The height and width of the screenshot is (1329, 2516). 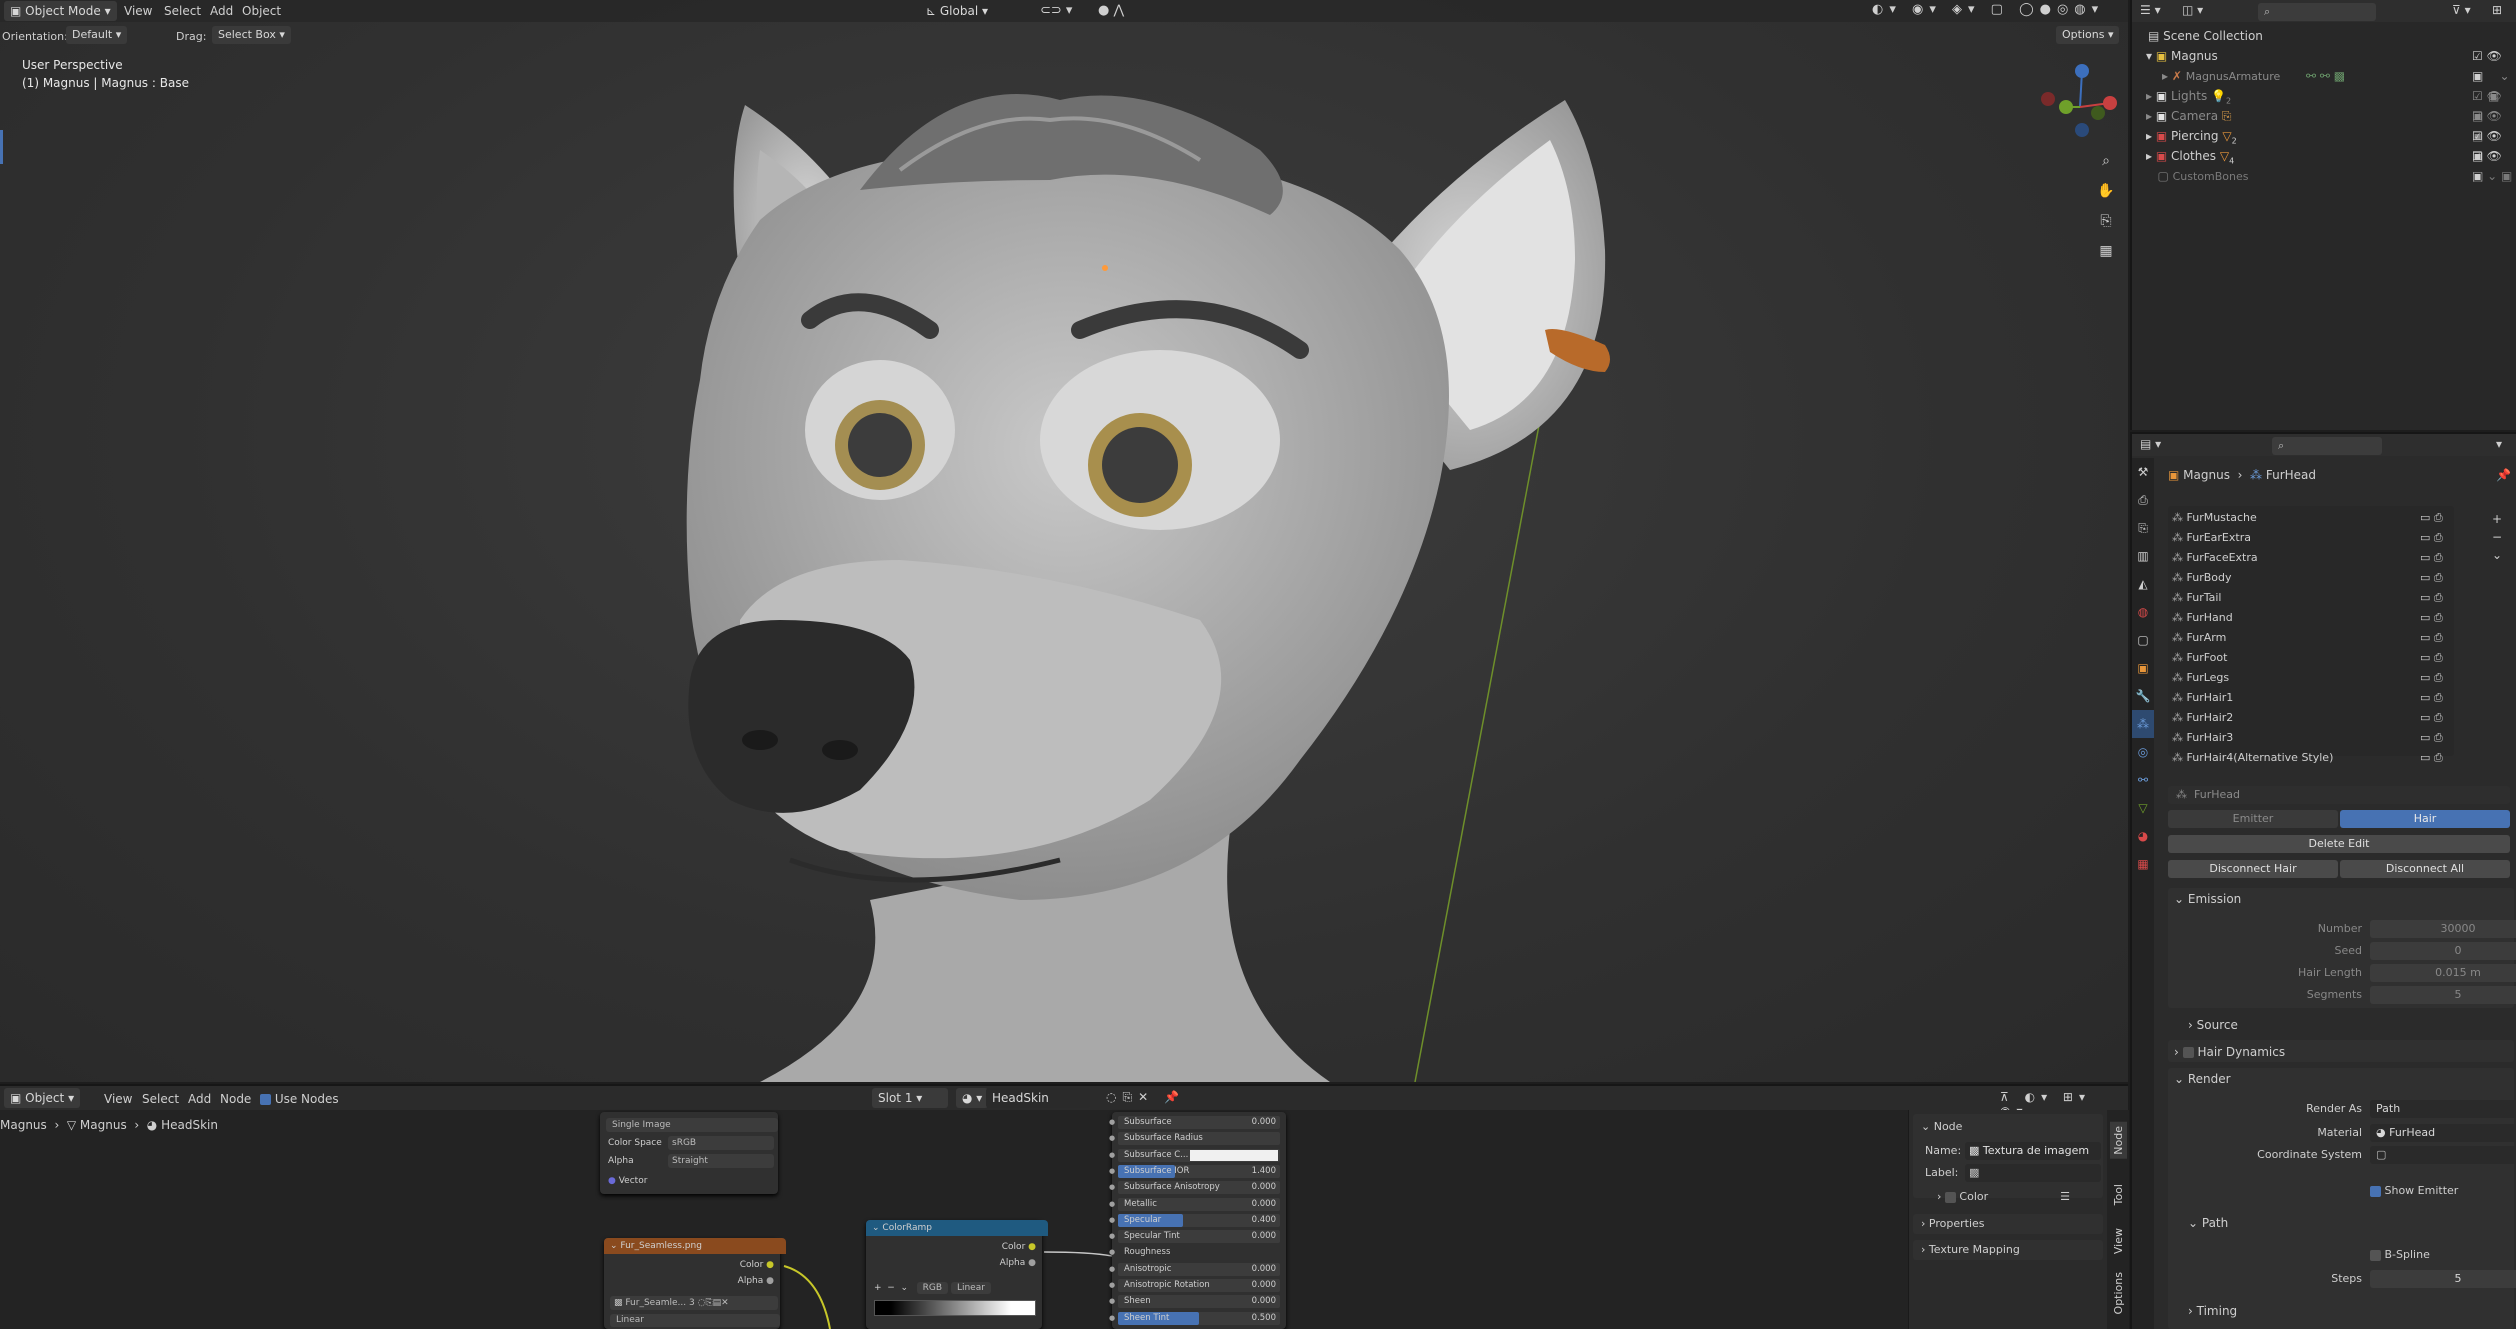 I want to click on node-name-field: ▩ Textura de imagem, so click(x=2033, y=1151).